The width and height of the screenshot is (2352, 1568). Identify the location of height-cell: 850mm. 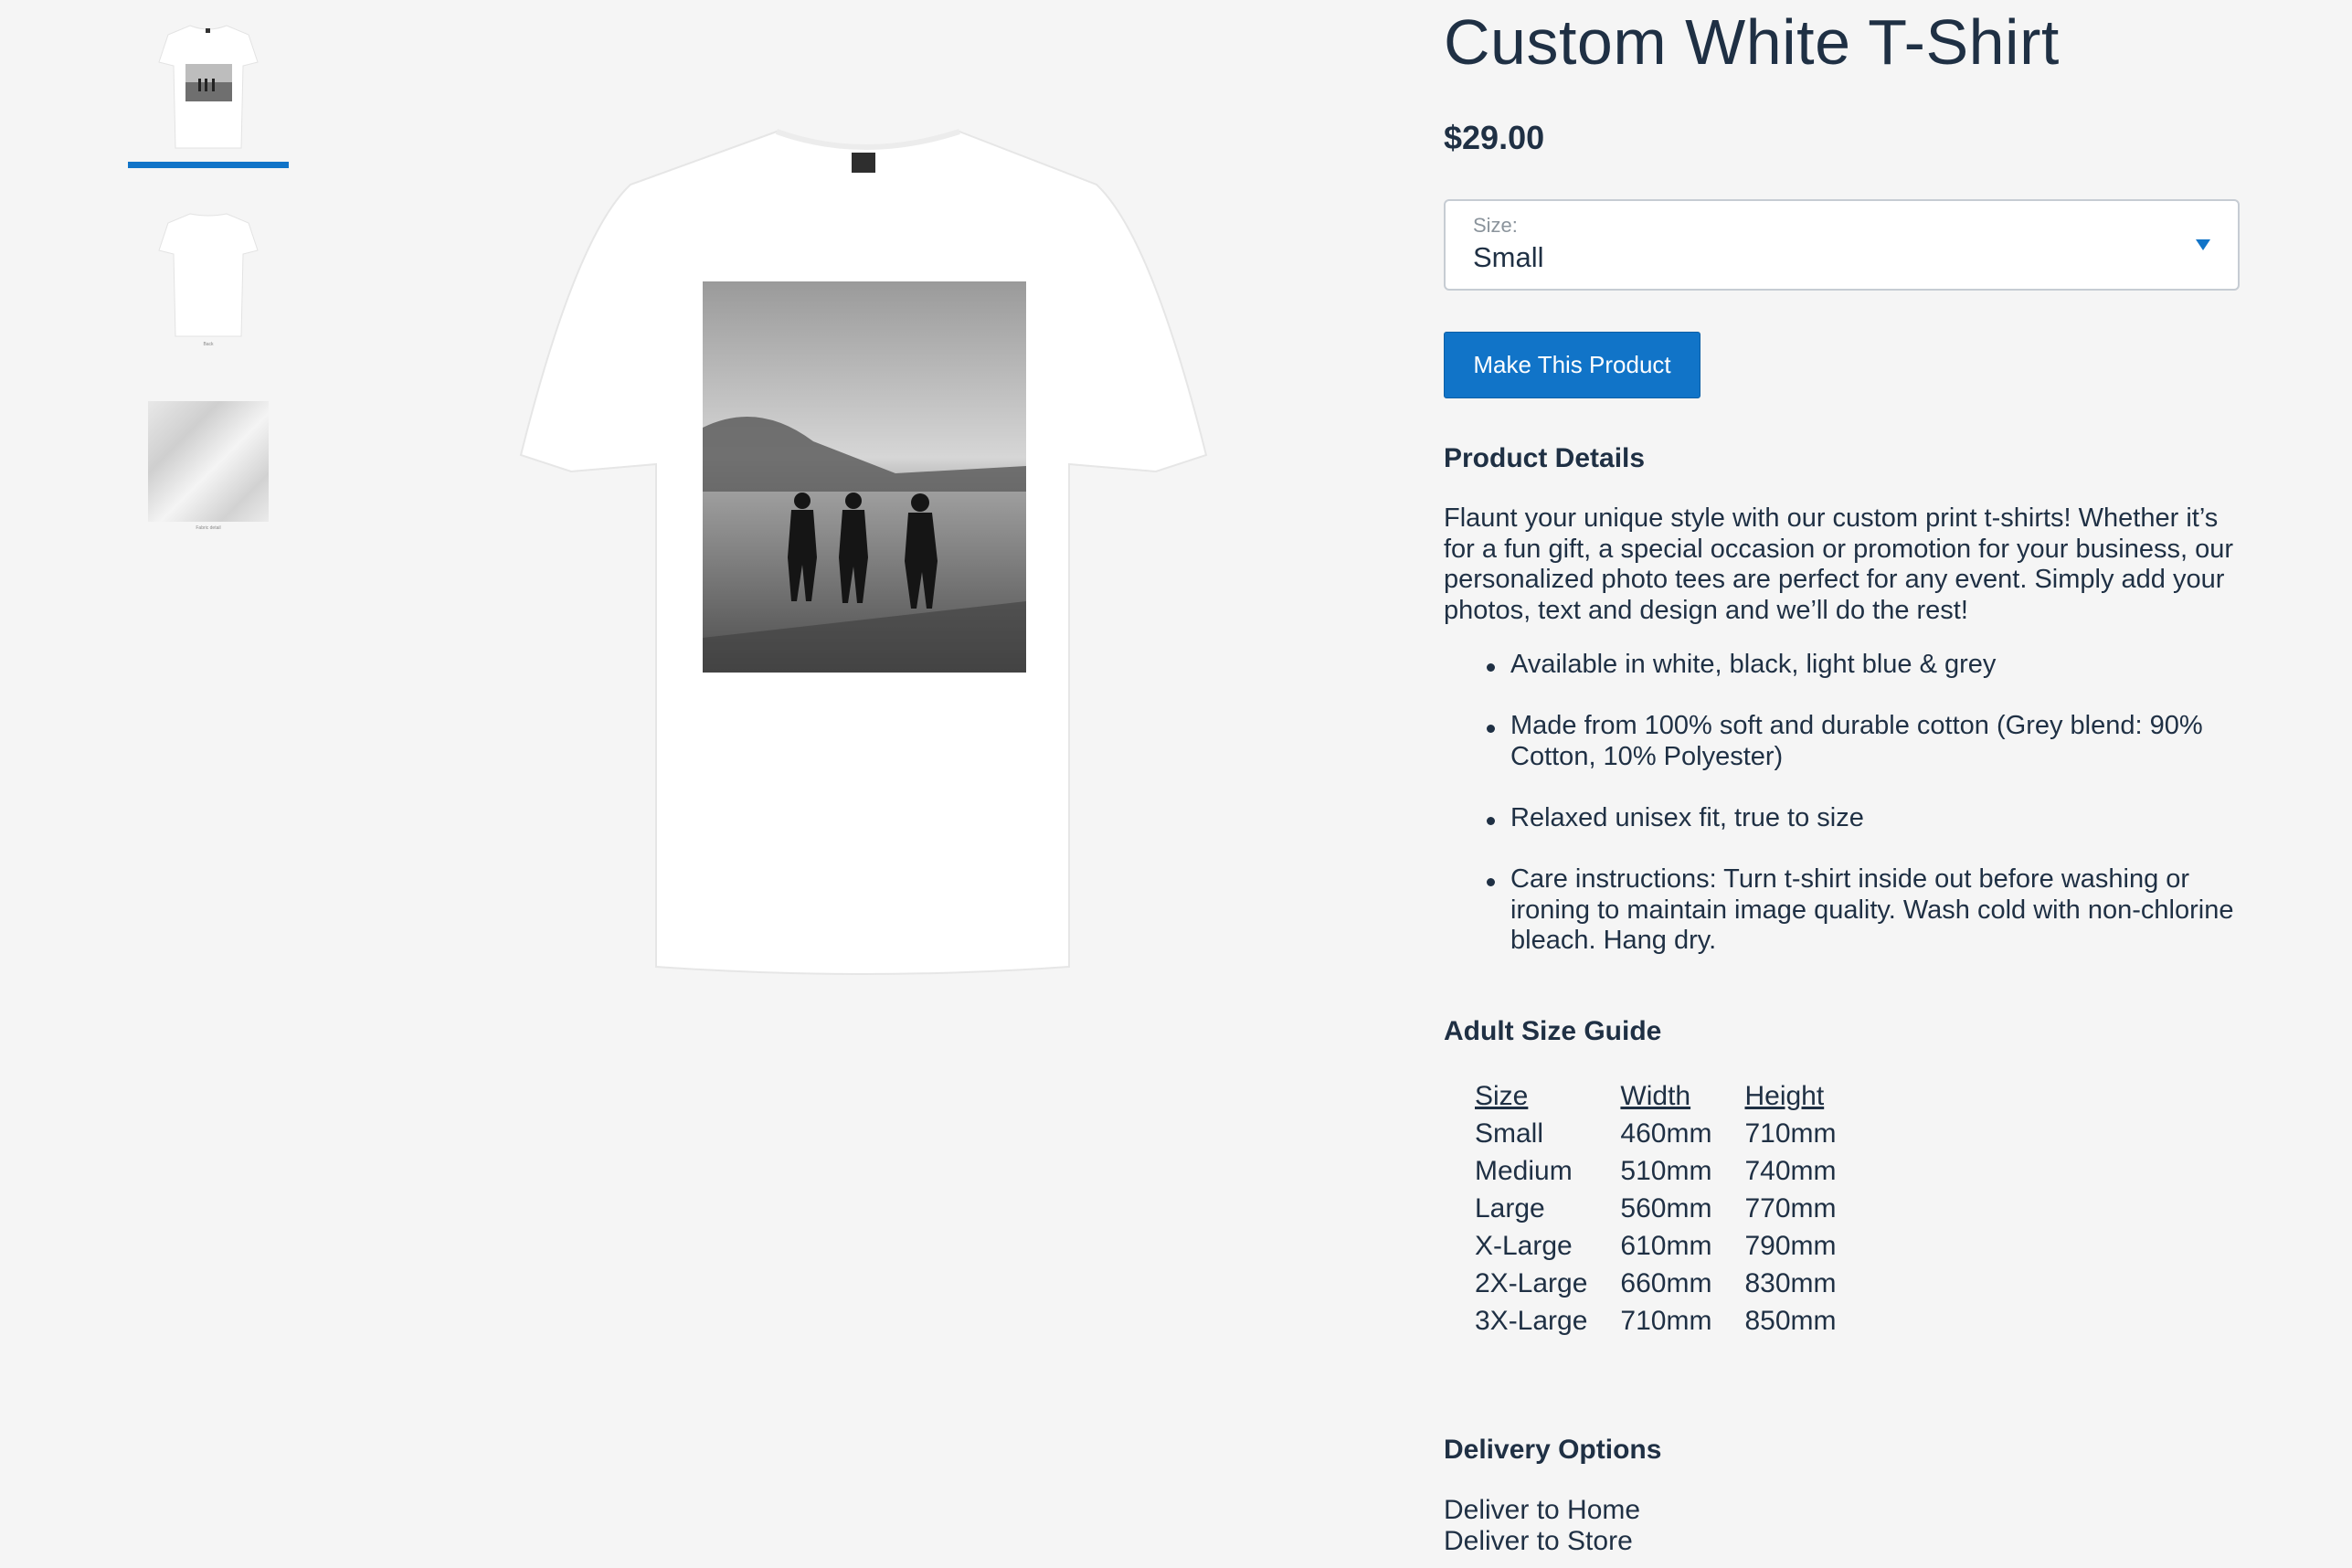
(1791, 1321).